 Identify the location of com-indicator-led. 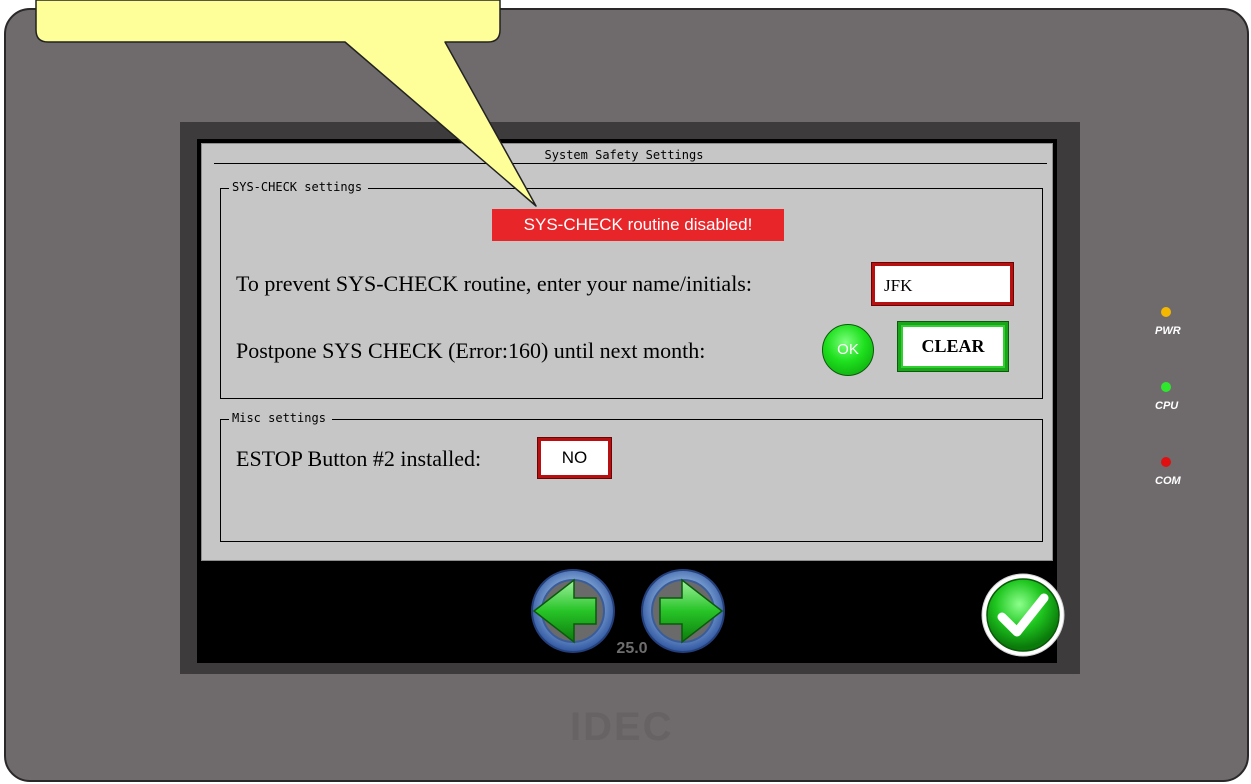
(1166, 462).